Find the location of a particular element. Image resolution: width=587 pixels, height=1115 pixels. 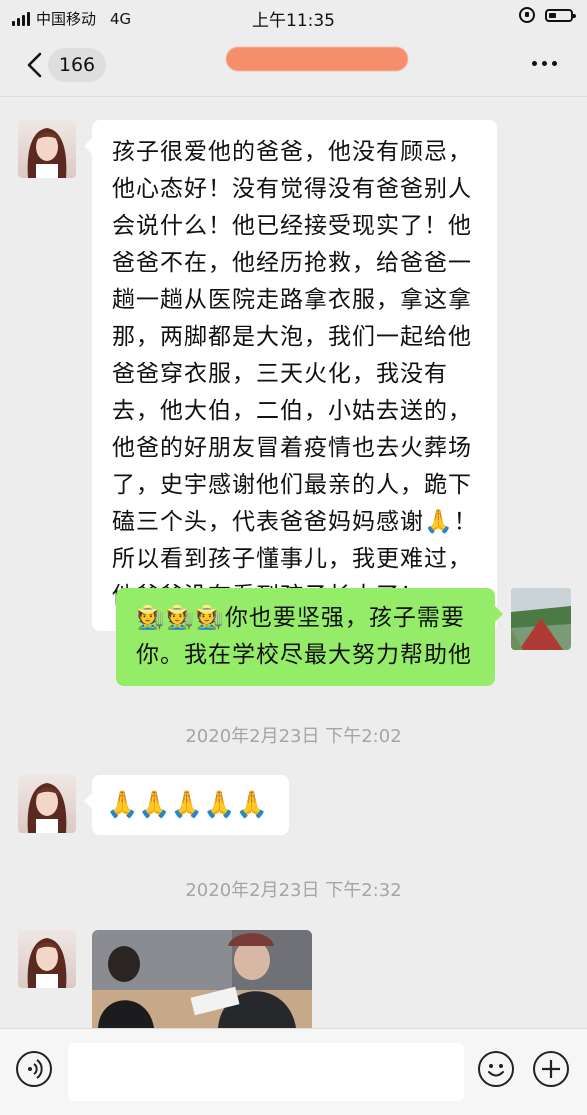

message-text: 🧑‍🌾🧑‍🌾🧑‍🌾你也要坚强，孩子需要你。我在学校尽最大努力帮助他 is located at coordinates (304, 636).